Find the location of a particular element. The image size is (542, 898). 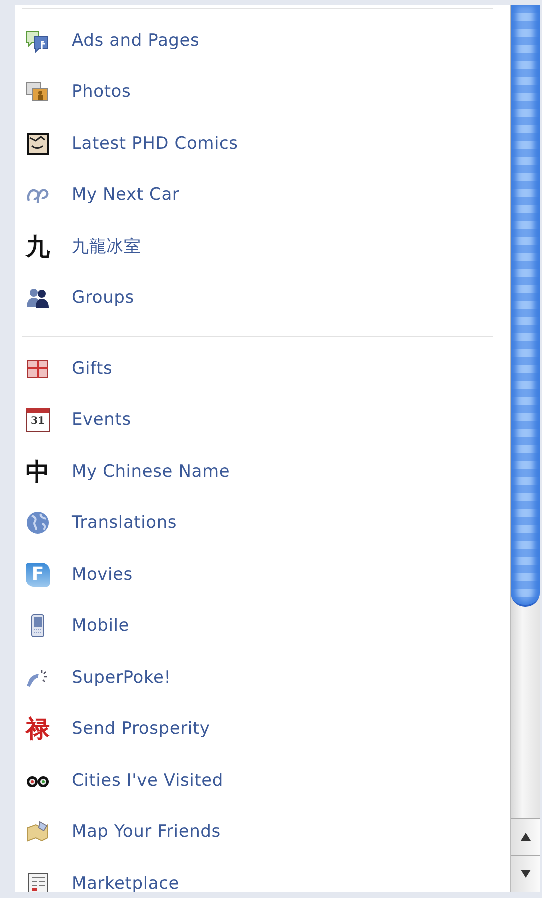

menu-link: F Movies is located at coordinates (77, 574).